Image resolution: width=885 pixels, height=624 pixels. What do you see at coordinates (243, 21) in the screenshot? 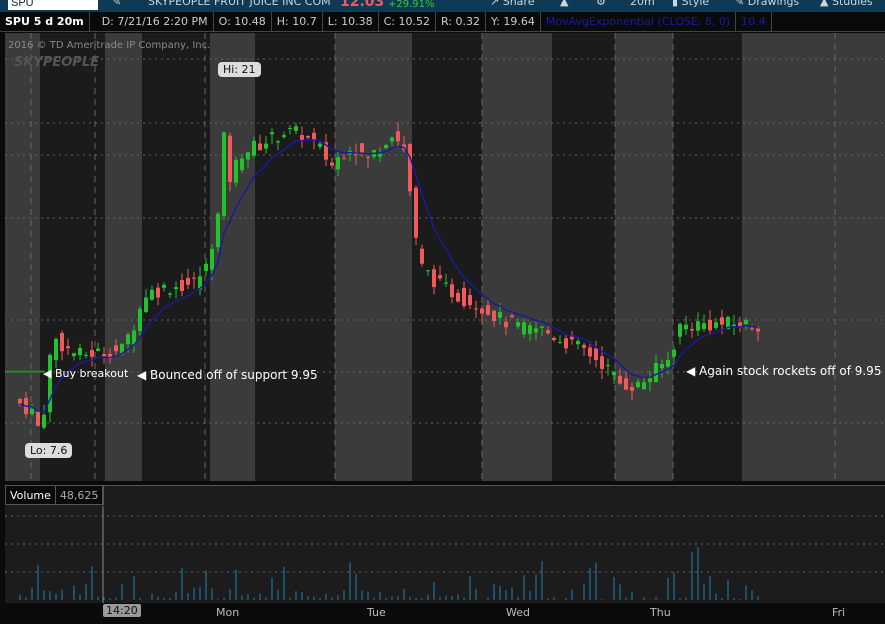
I see `bar-open: O: 10.48` at bounding box center [243, 21].